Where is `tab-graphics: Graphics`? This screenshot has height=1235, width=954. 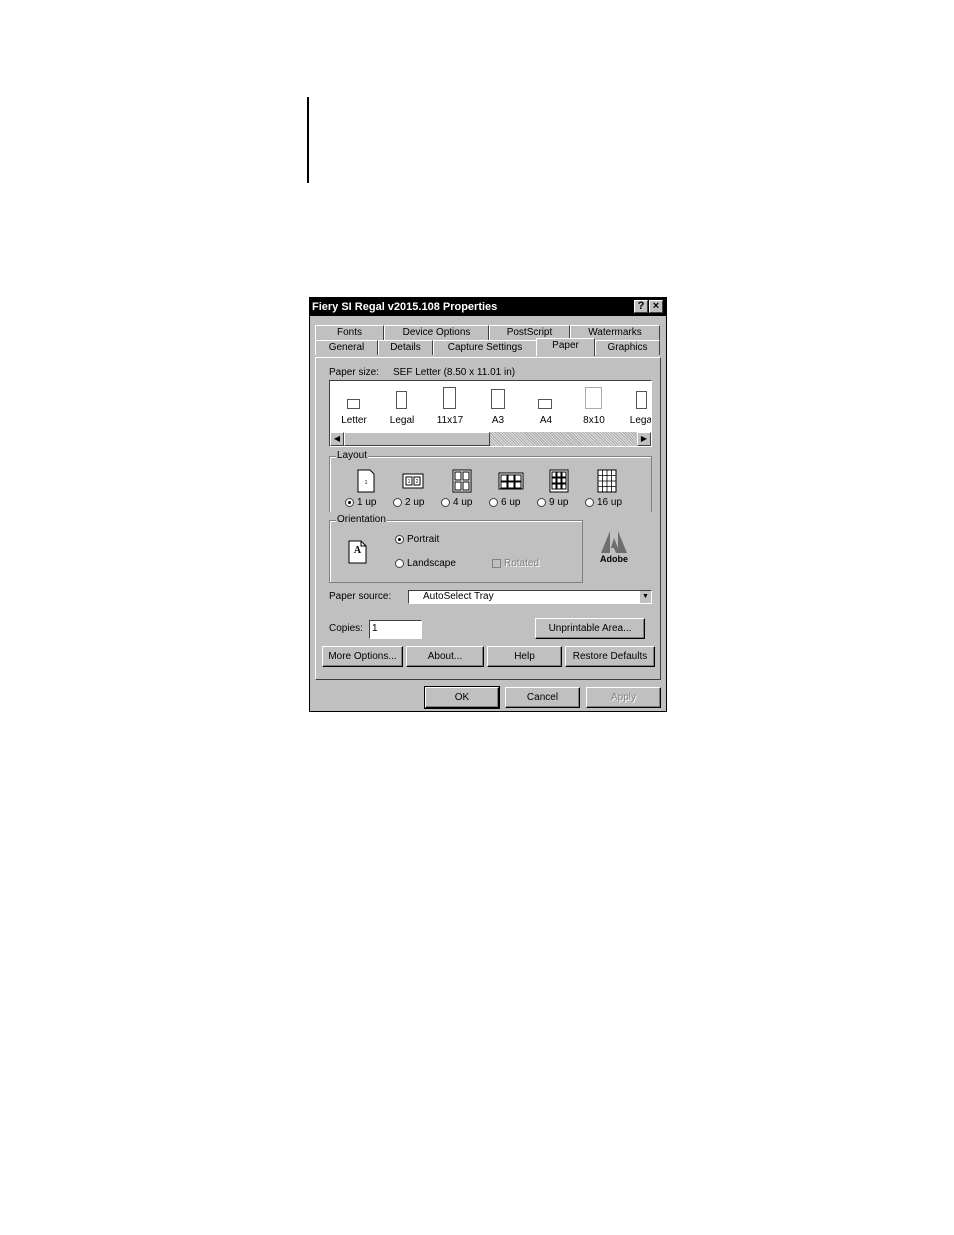
tab-graphics: Graphics is located at coordinates (627, 347).